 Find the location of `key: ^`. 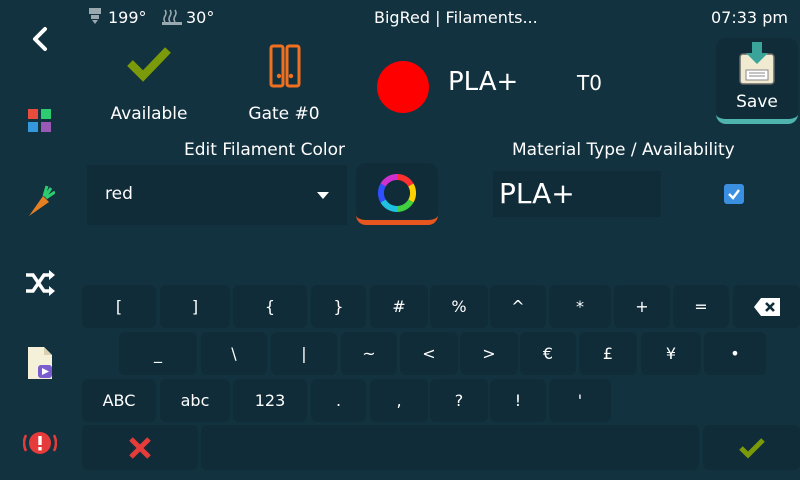

key: ^ is located at coordinates (518, 306).